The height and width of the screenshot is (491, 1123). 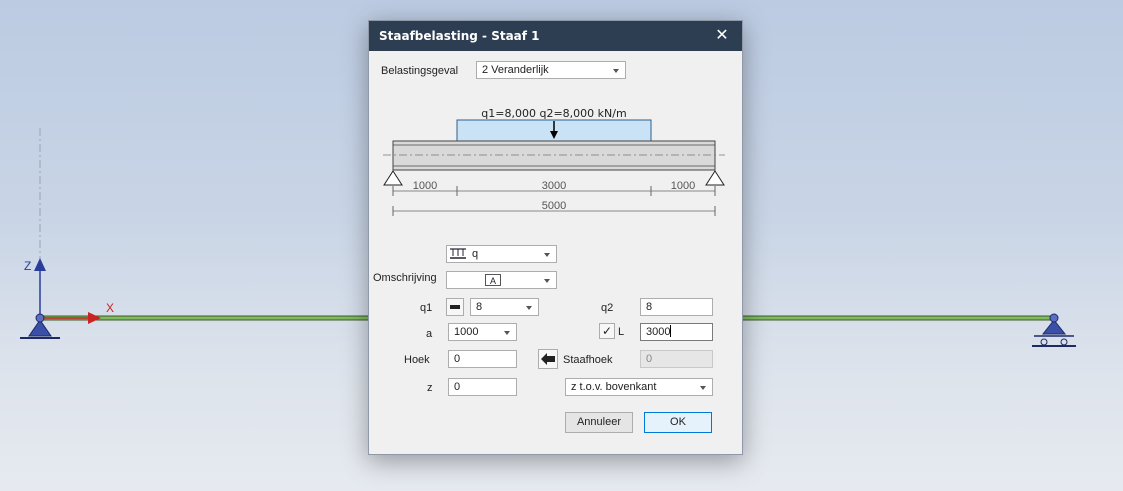 I want to click on L-input: 3000, so click(x=676, y=332).